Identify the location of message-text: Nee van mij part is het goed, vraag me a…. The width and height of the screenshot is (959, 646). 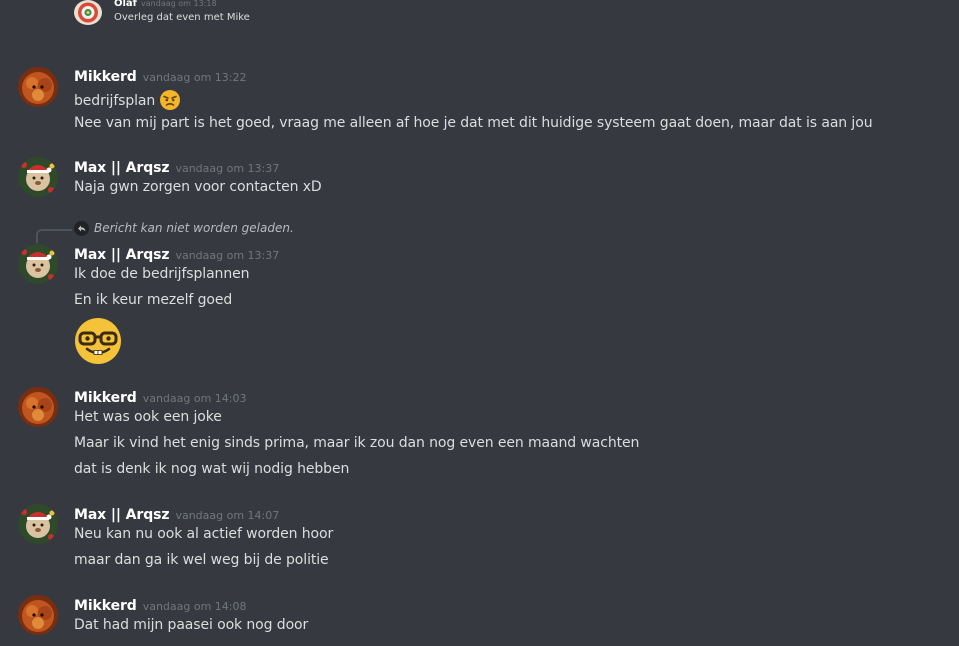
(473, 123).